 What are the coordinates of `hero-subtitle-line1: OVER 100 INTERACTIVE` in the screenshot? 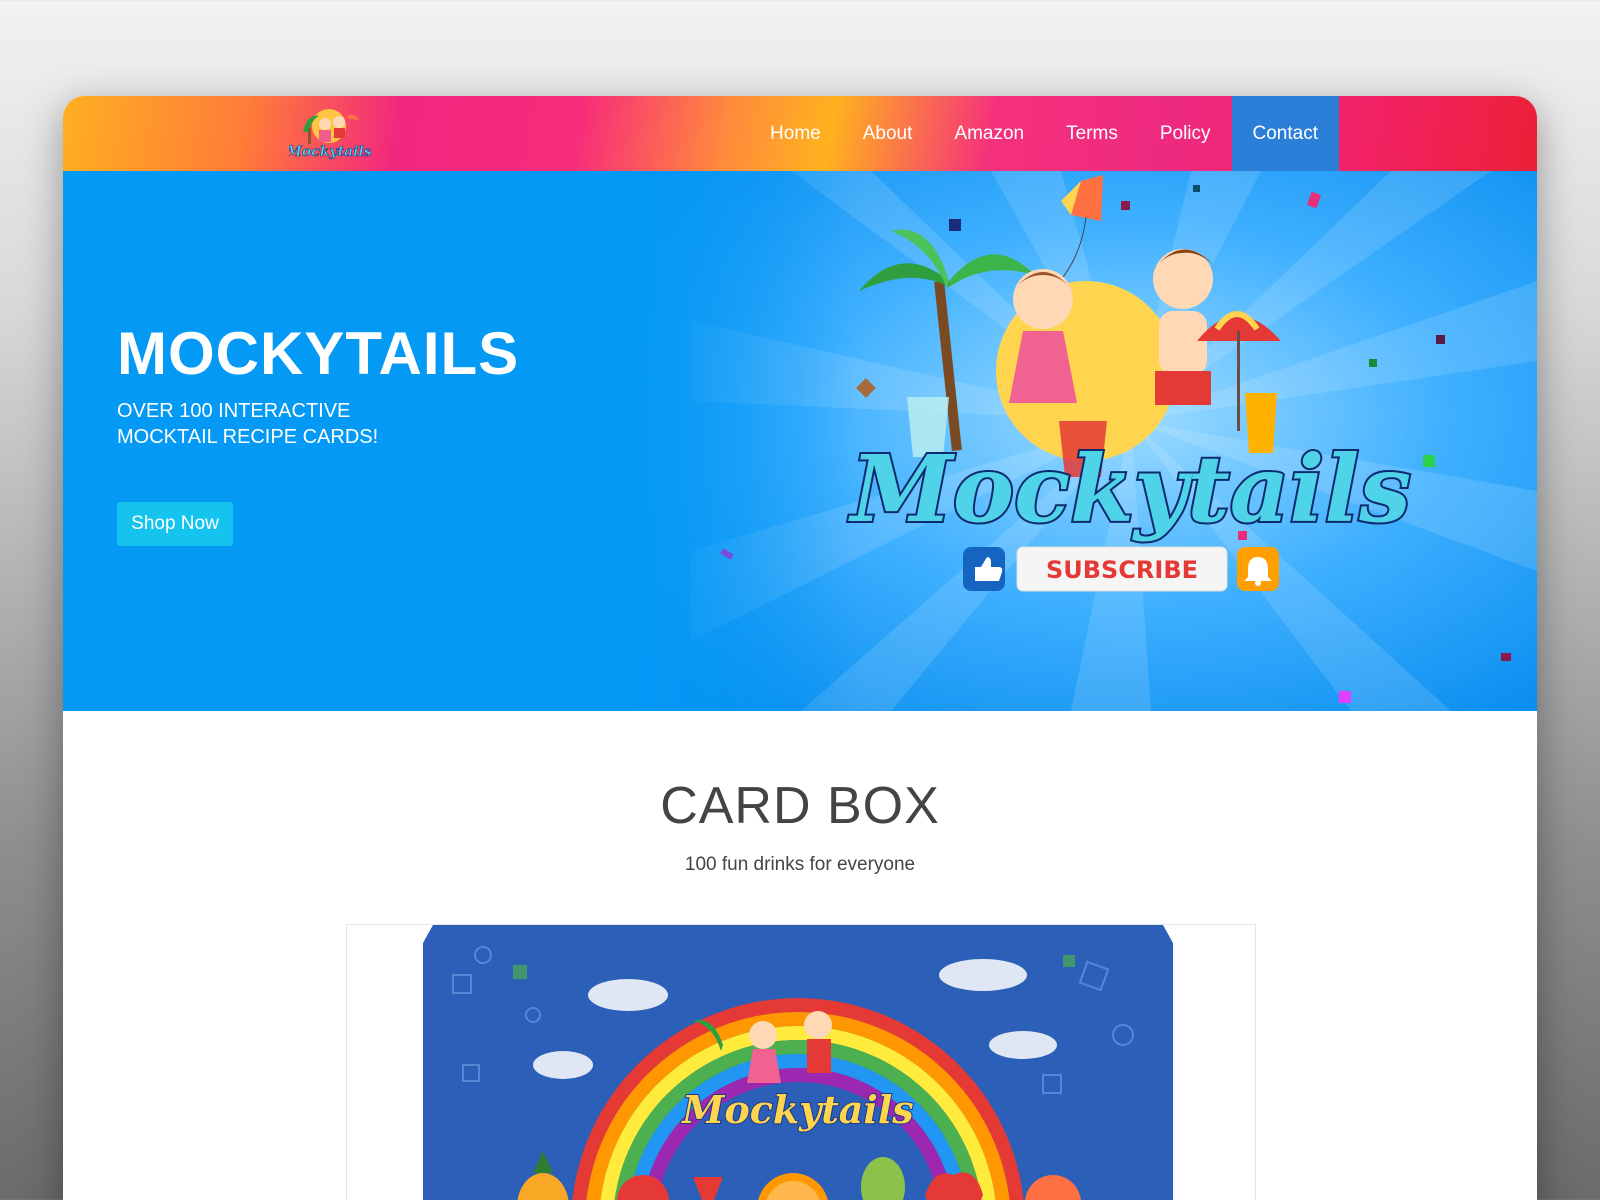 It's located at (234, 411).